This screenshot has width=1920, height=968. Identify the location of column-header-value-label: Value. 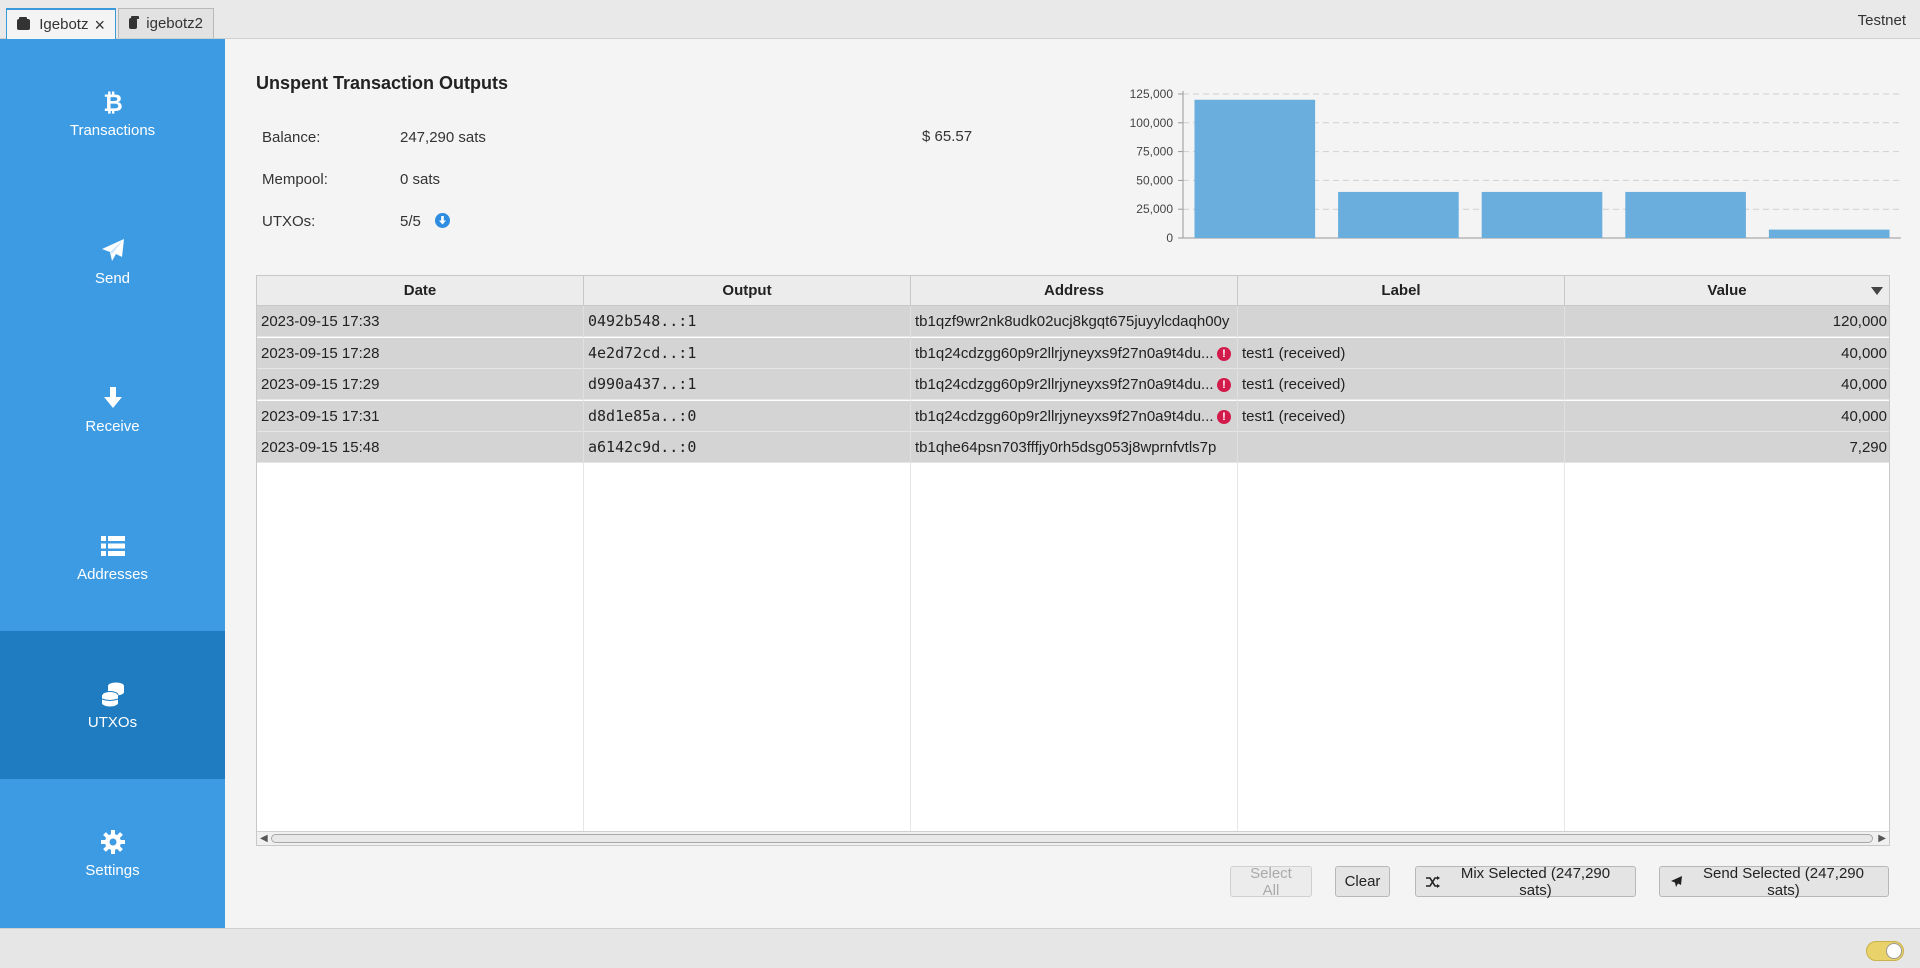
(1727, 290).